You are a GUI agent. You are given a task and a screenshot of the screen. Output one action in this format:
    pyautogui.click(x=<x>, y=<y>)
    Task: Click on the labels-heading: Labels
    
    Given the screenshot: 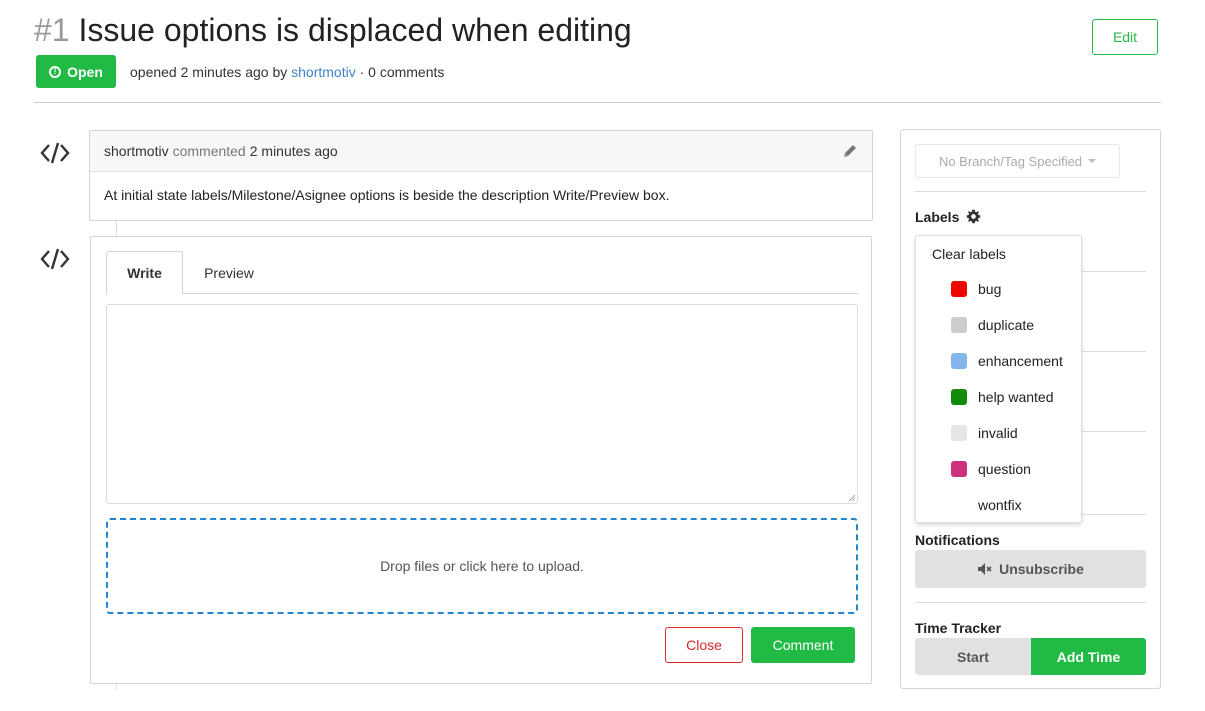 What is the action you would take?
    pyautogui.click(x=948, y=217)
    